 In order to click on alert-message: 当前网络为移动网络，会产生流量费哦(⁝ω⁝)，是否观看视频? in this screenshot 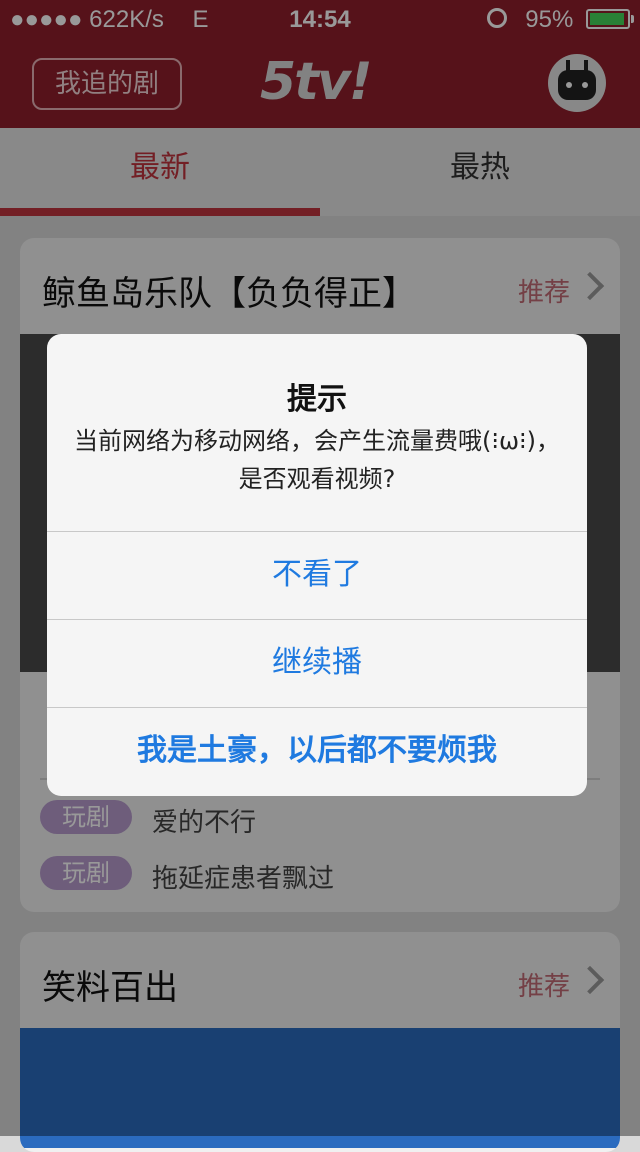, I will do `click(317, 460)`.